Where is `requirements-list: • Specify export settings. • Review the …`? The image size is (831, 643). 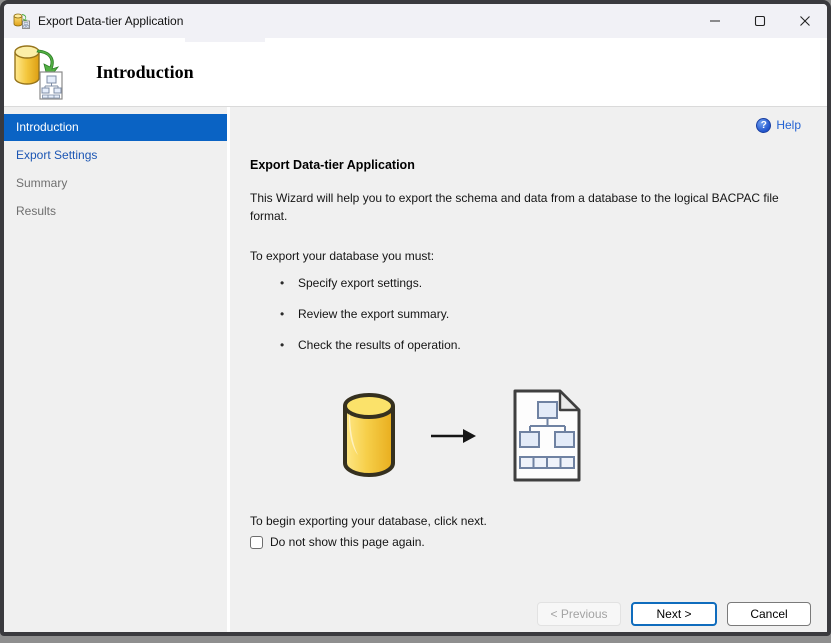
requirements-list: • Specify export settings. • Review the … is located at coordinates (525, 314).